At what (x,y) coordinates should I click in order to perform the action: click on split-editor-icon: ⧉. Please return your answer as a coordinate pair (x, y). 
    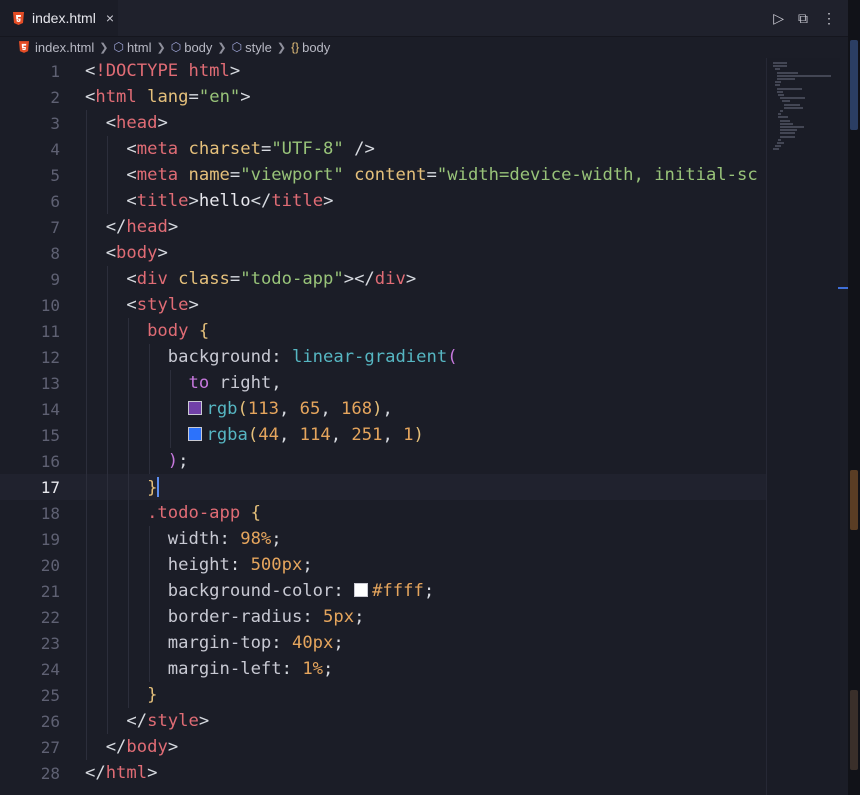
    Looking at the image, I should click on (803, 18).